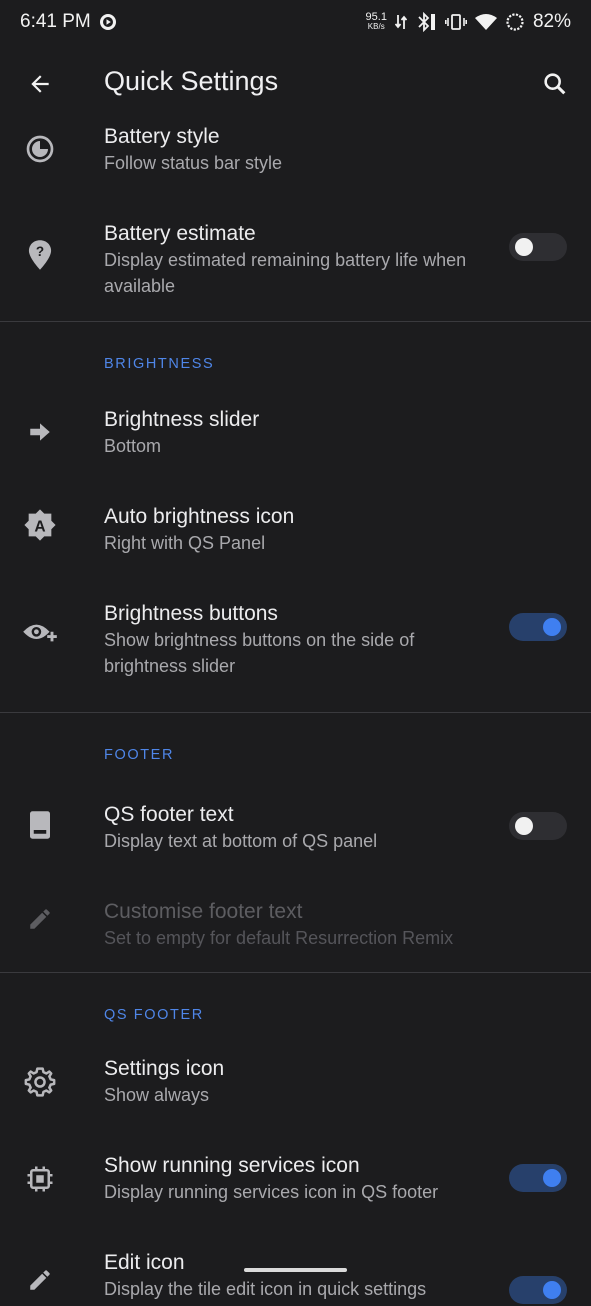 The width and height of the screenshot is (591, 1306). Describe the element at coordinates (40, 432) in the screenshot. I see `arrow-right-icon` at that location.